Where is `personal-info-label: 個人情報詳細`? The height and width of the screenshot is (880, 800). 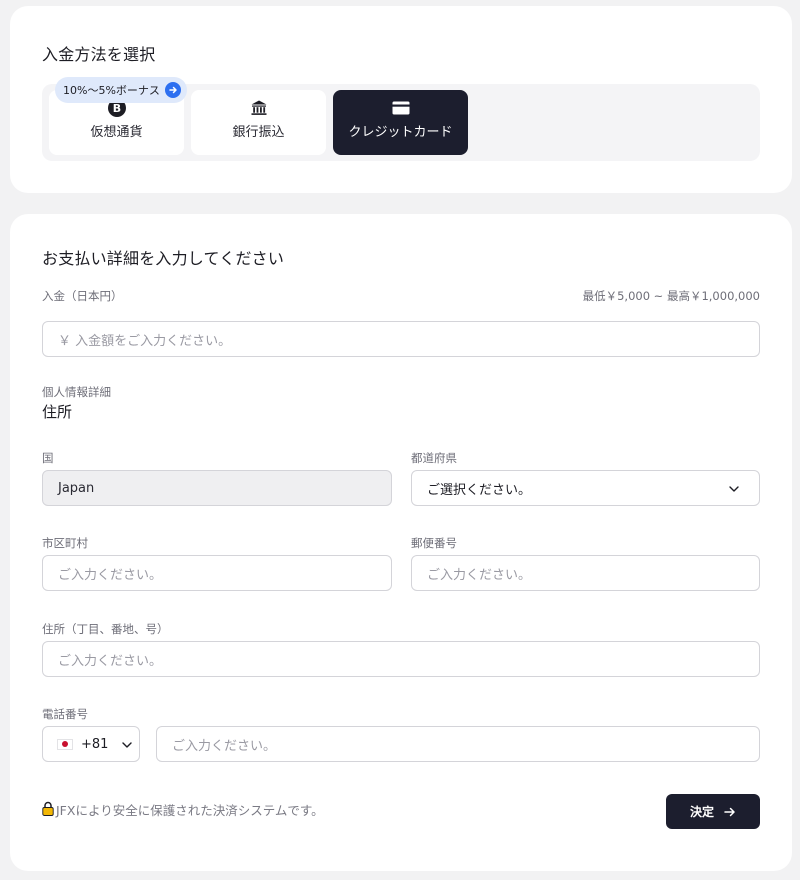
personal-info-label: 個人情報詳細 is located at coordinates (76, 392).